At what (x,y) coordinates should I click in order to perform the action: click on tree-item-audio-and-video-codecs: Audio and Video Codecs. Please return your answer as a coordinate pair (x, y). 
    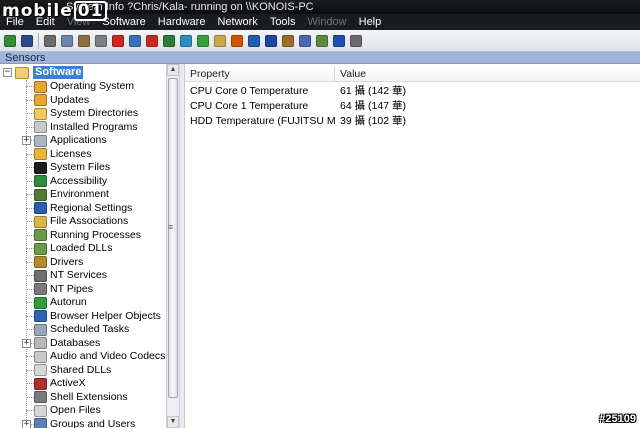
    Looking at the image, I should click on (95, 357).